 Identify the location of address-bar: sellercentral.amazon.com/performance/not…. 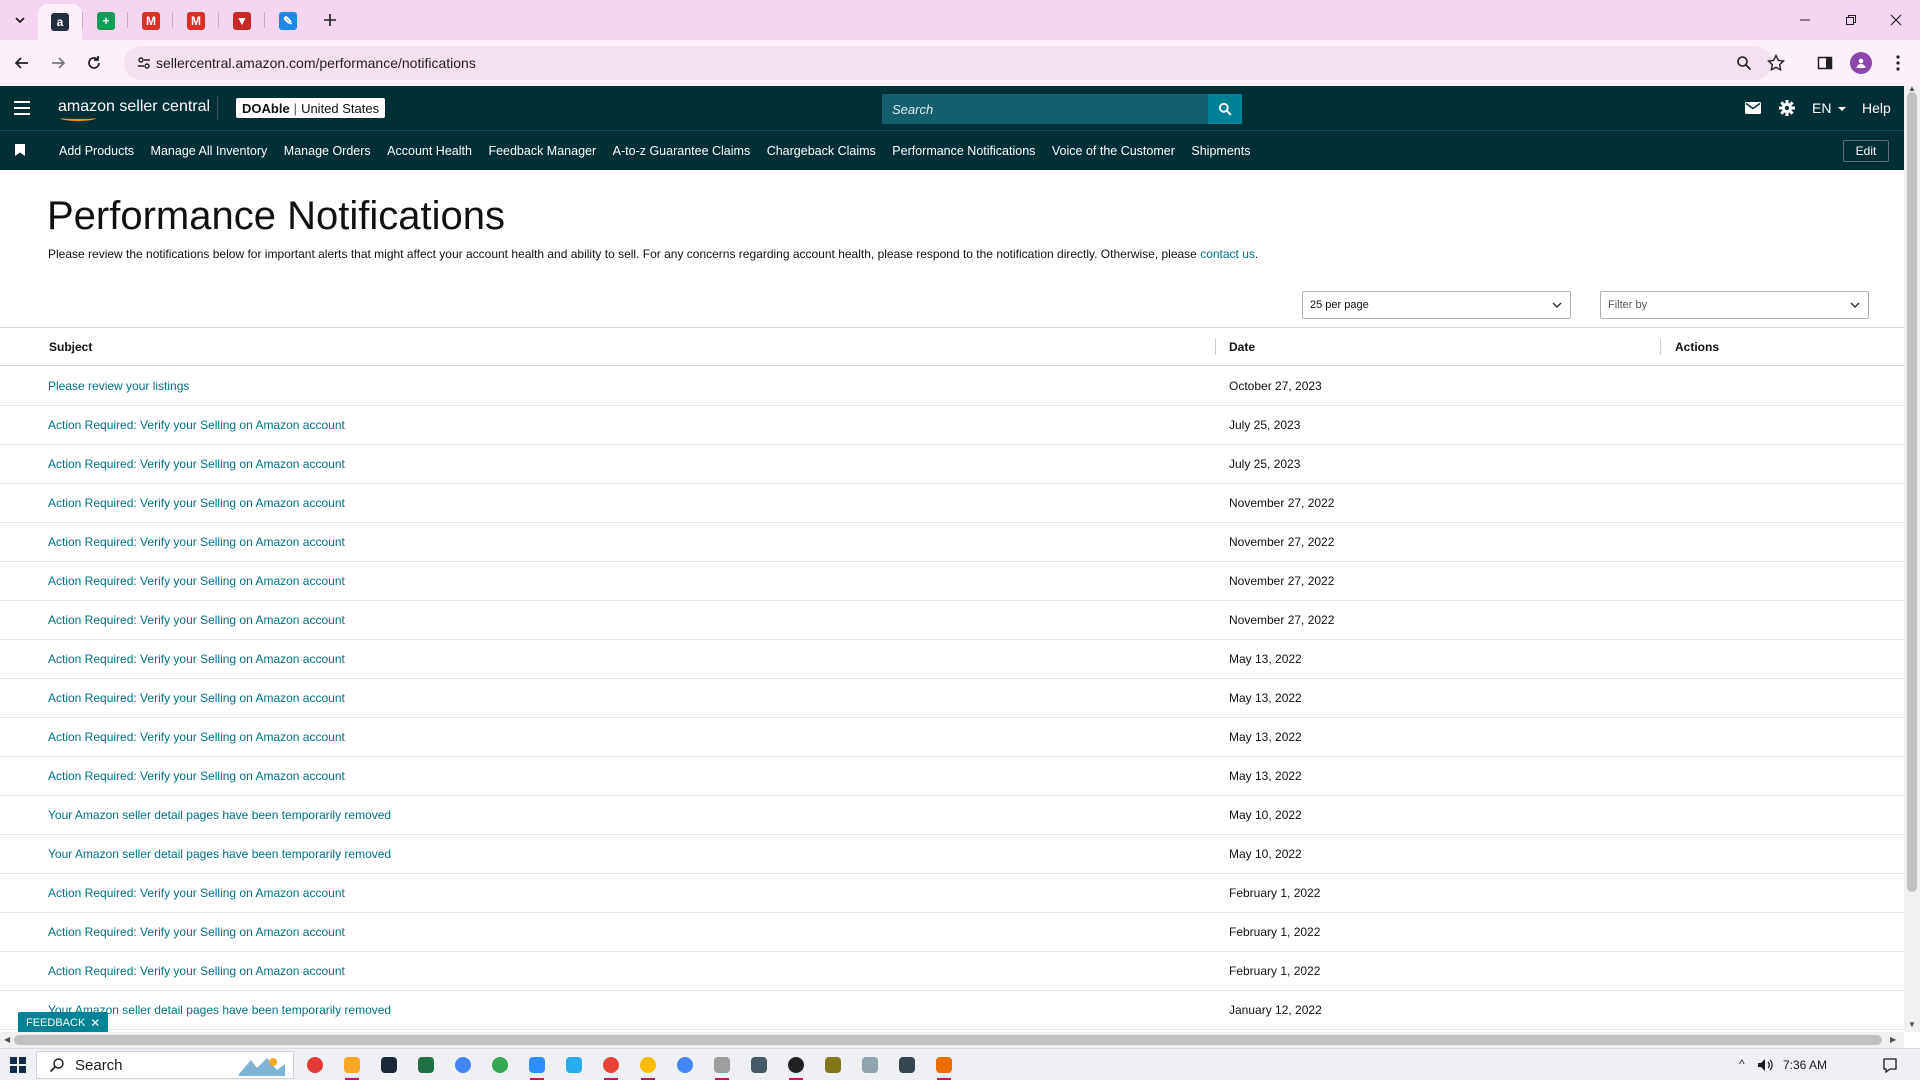
(948, 63).